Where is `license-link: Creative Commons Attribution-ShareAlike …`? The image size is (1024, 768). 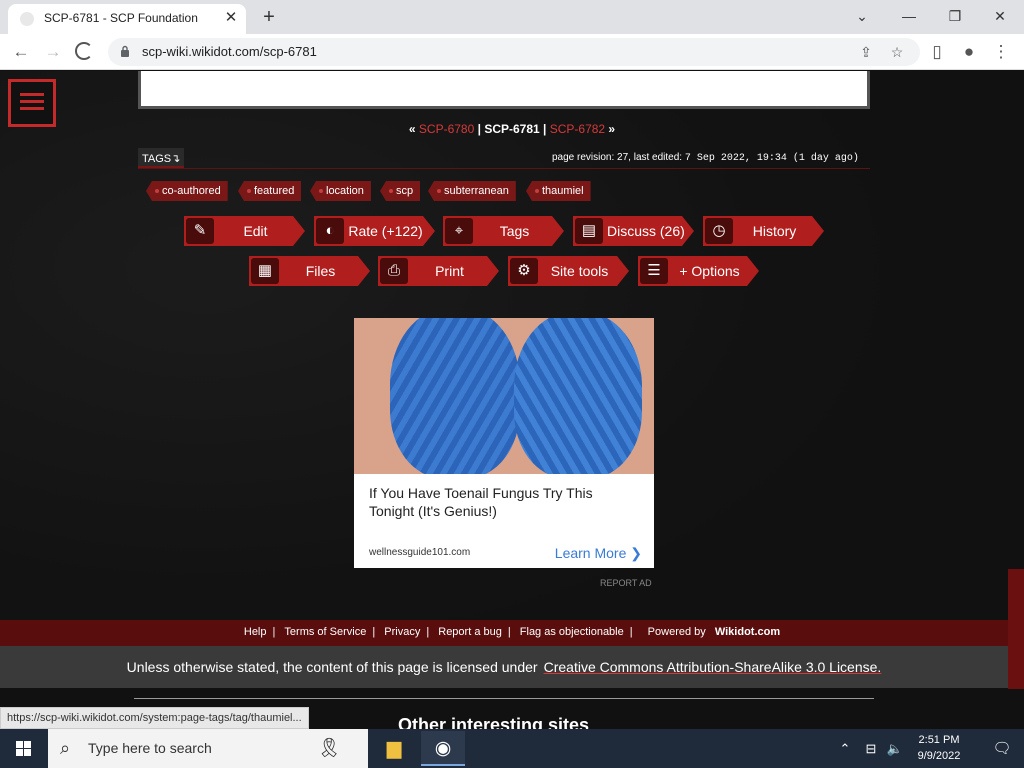
license-link: Creative Commons Attribution-ShareAlike … is located at coordinates (713, 667).